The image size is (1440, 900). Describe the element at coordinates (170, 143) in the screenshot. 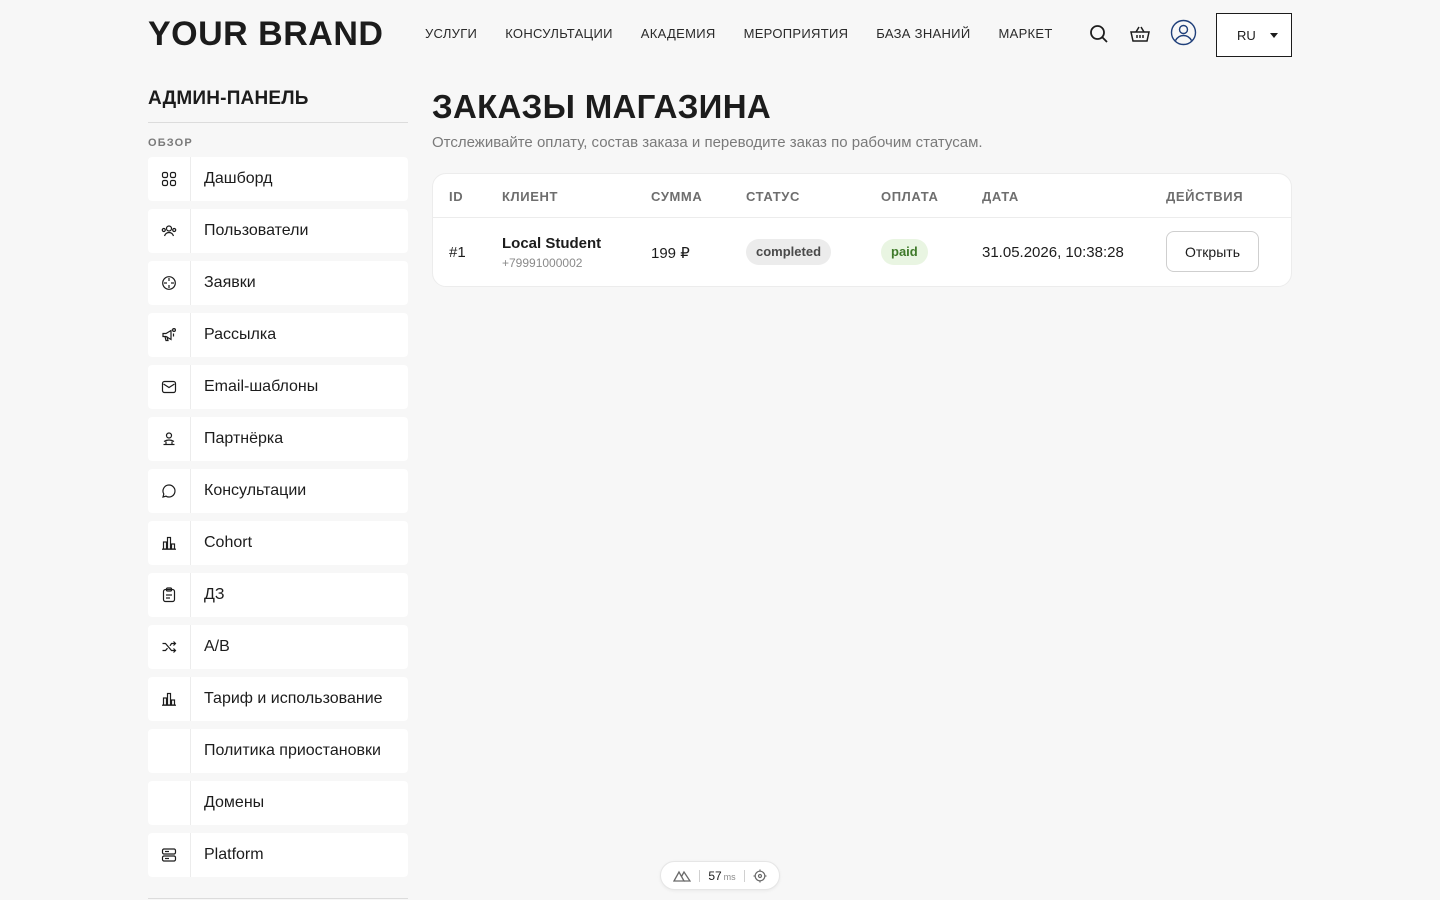

I see `sidebar-section-label: ОБЗОР` at that location.